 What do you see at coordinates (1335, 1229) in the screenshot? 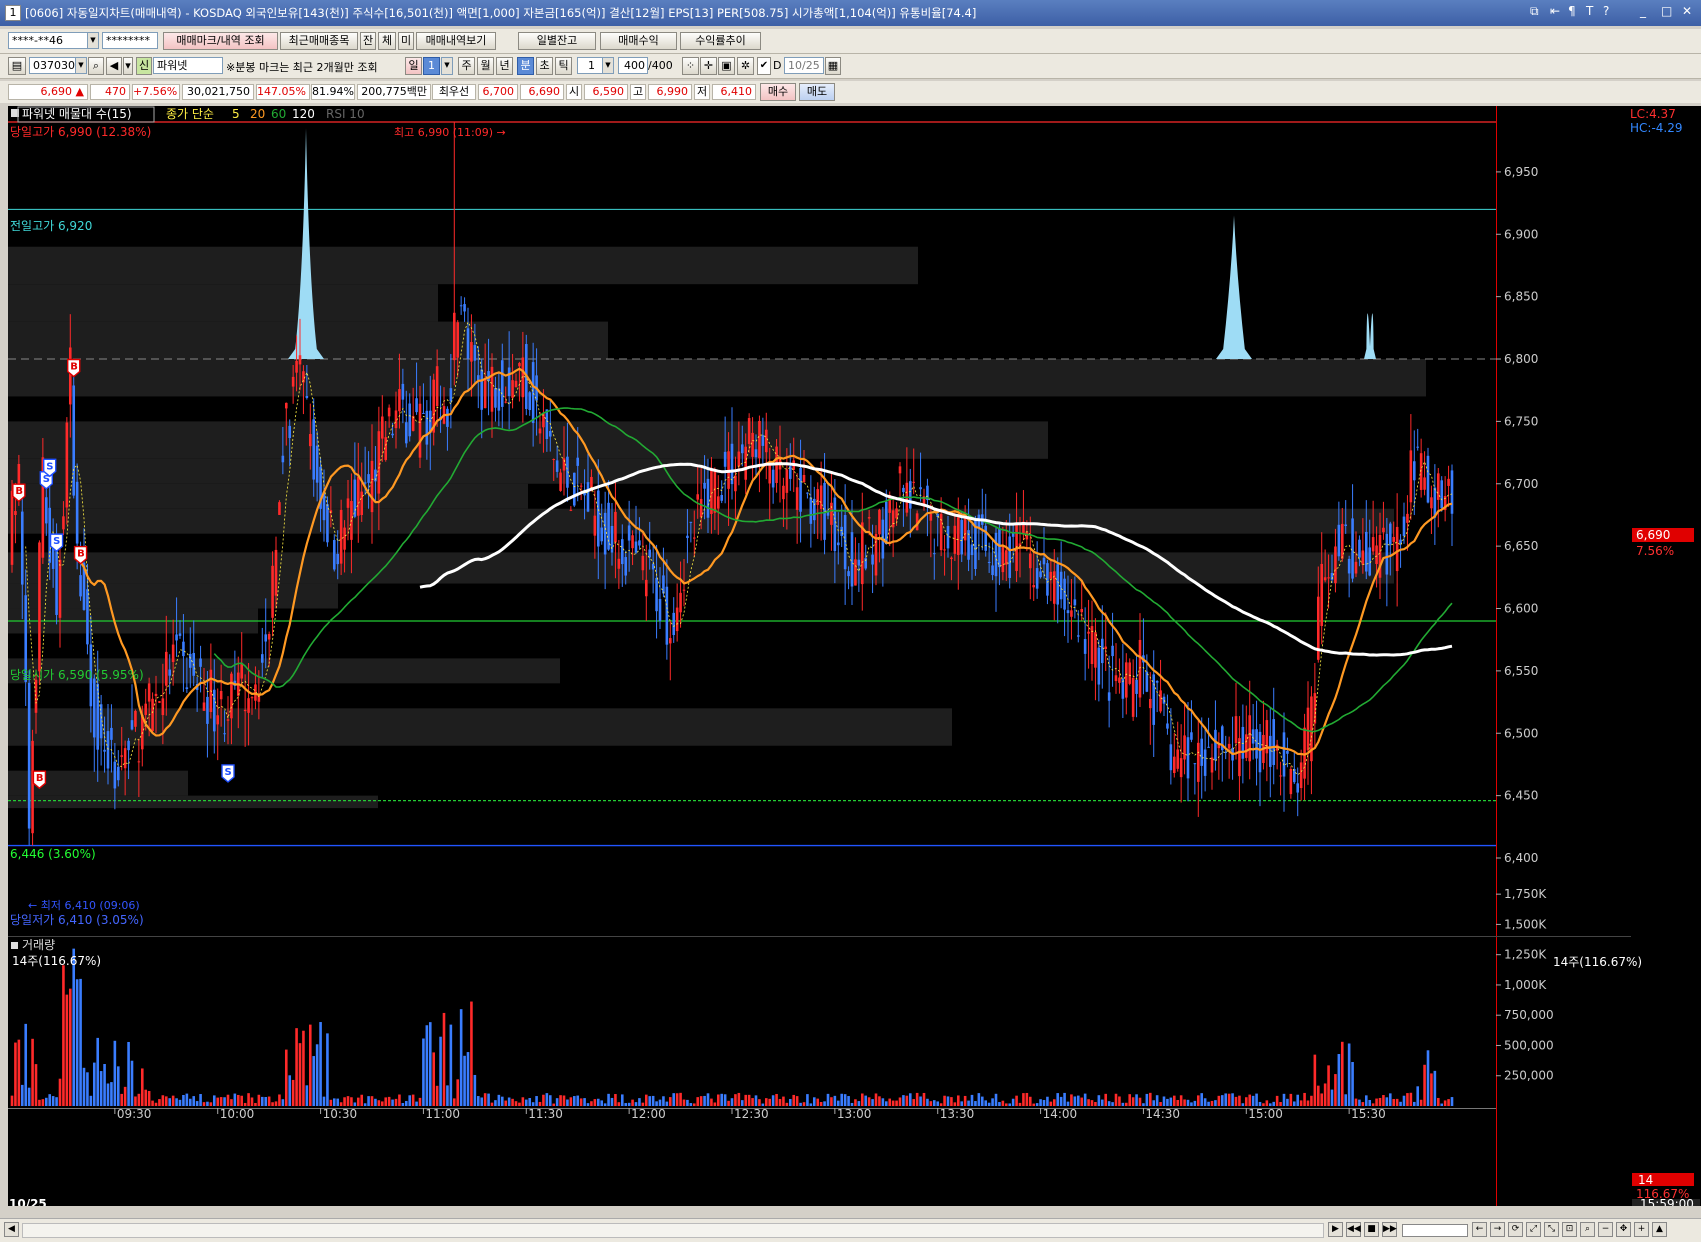
I see `scroll-right-icon: ▶` at bounding box center [1335, 1229].